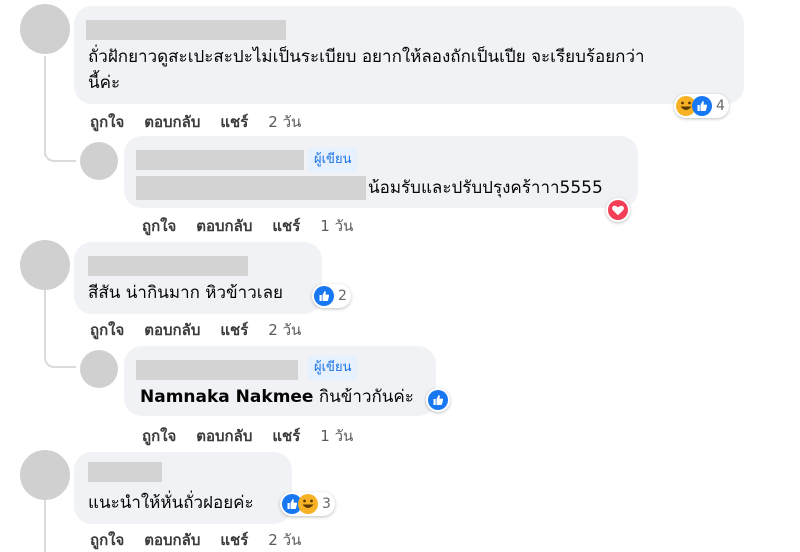 The image size is (800, 552). I want to click on reply-text: Namnaka Nakmee กินข้าวกันค่ะ, so click(277, 397).